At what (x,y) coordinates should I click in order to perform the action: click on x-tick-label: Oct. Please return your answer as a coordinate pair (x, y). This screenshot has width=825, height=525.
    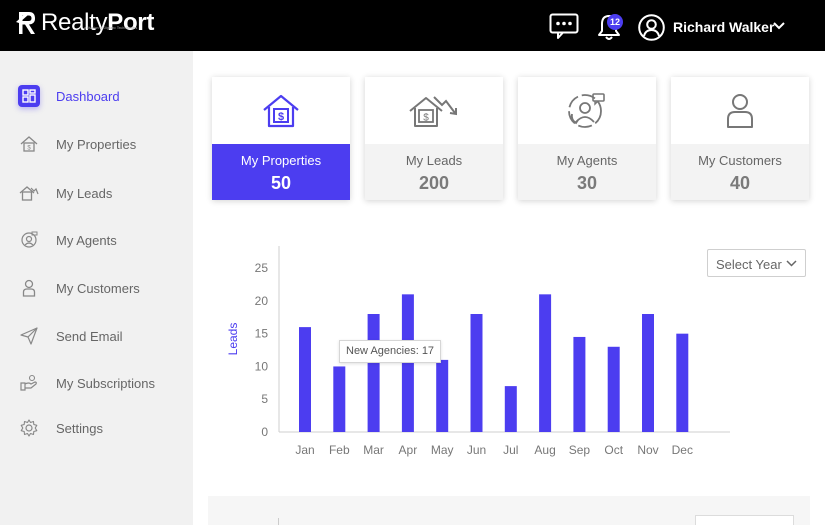
    Looking at the image, I should click on (613, 450).